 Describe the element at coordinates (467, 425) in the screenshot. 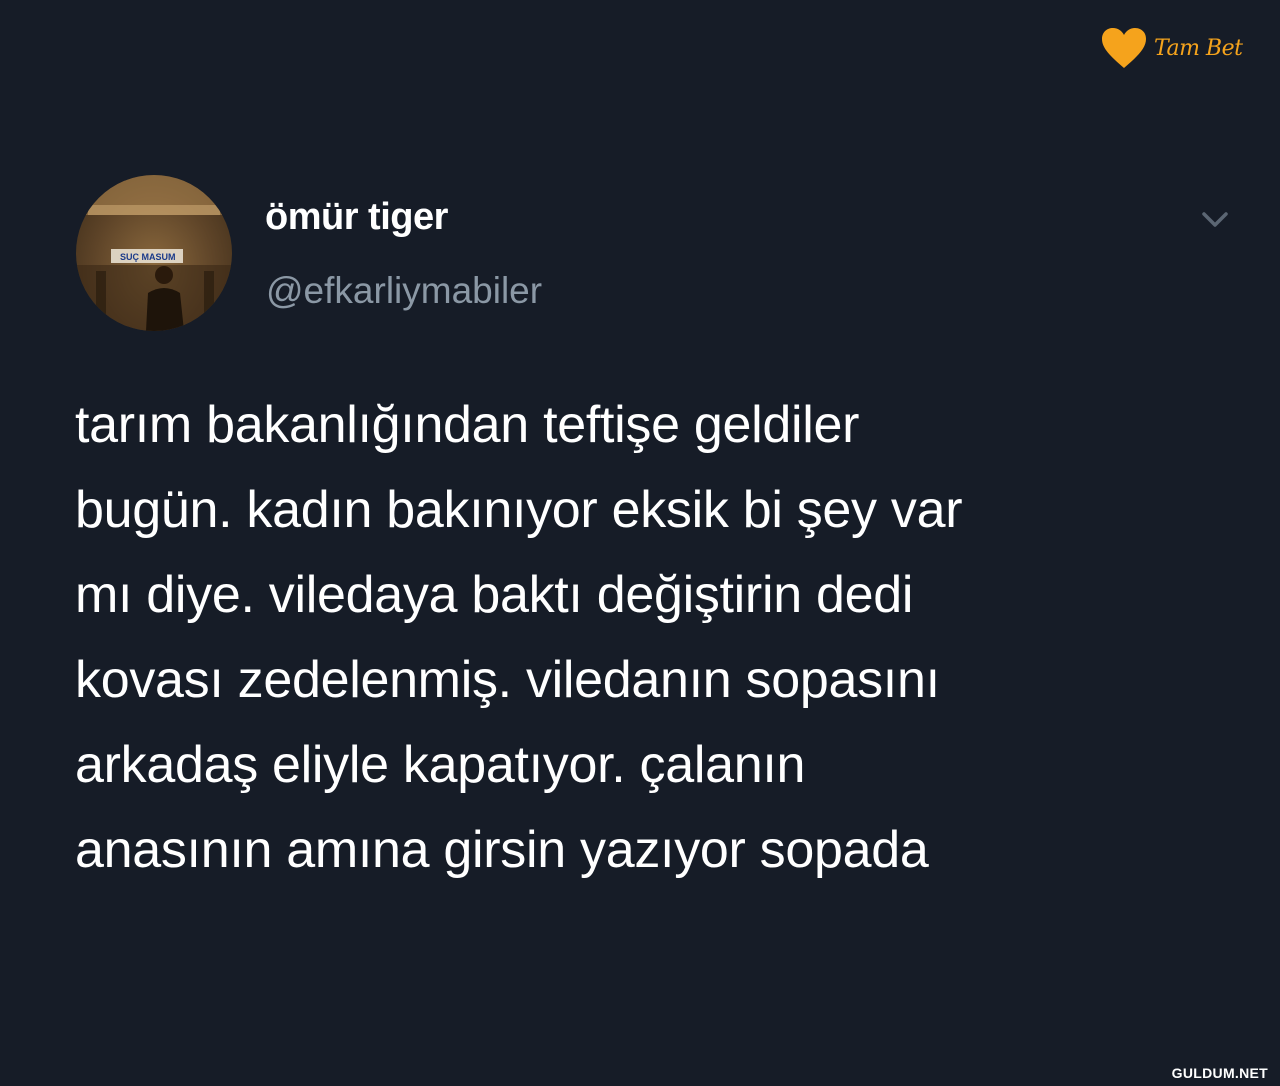

I see `tweet-text-line: tarım bakanlığından teftişe geldiler` at that location.